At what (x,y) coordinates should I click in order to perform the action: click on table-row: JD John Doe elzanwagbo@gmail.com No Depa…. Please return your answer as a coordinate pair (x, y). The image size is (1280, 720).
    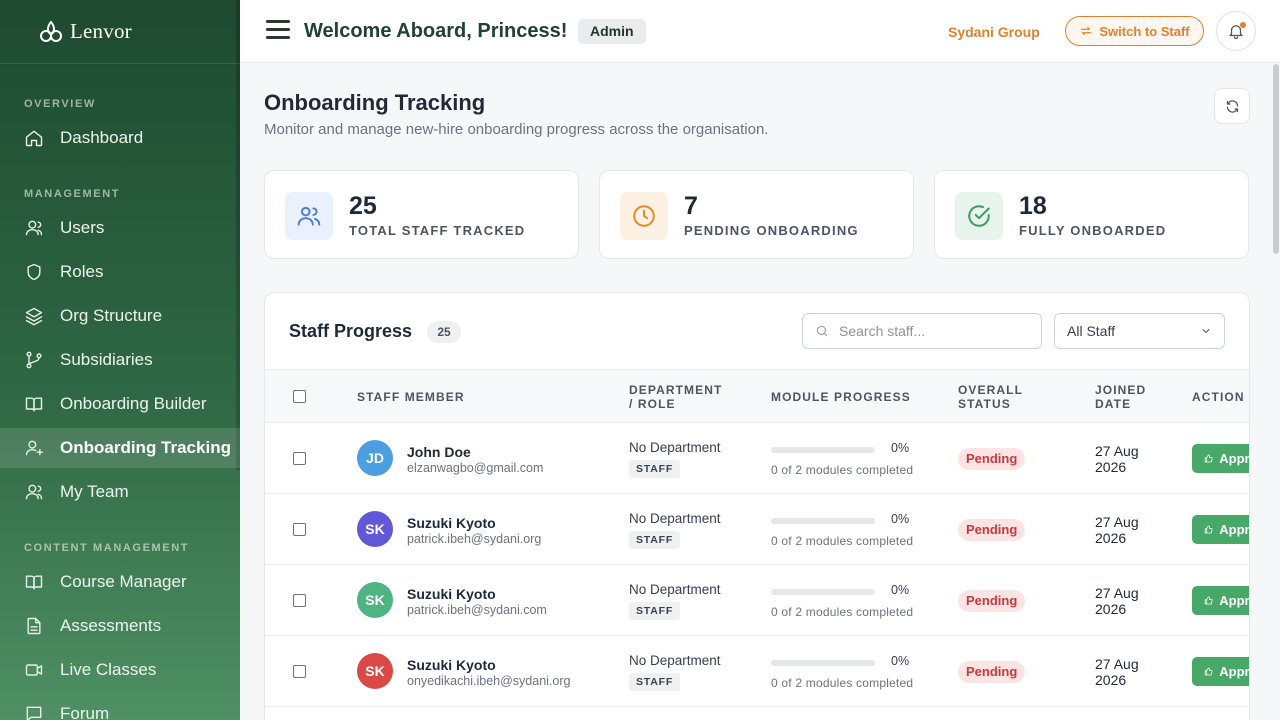
    Looking at the image, I should click on (757, 458).